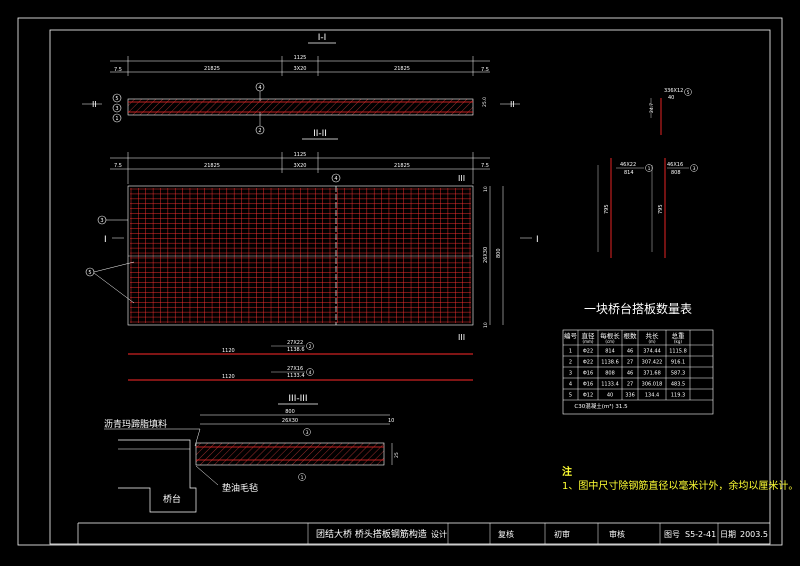 The height and width of the screenshot is (566, 800). What do you see at coordinates (610, 341) in the screenshot?
I see `table-subheader: (cm)` at bounding box center [610, 341].